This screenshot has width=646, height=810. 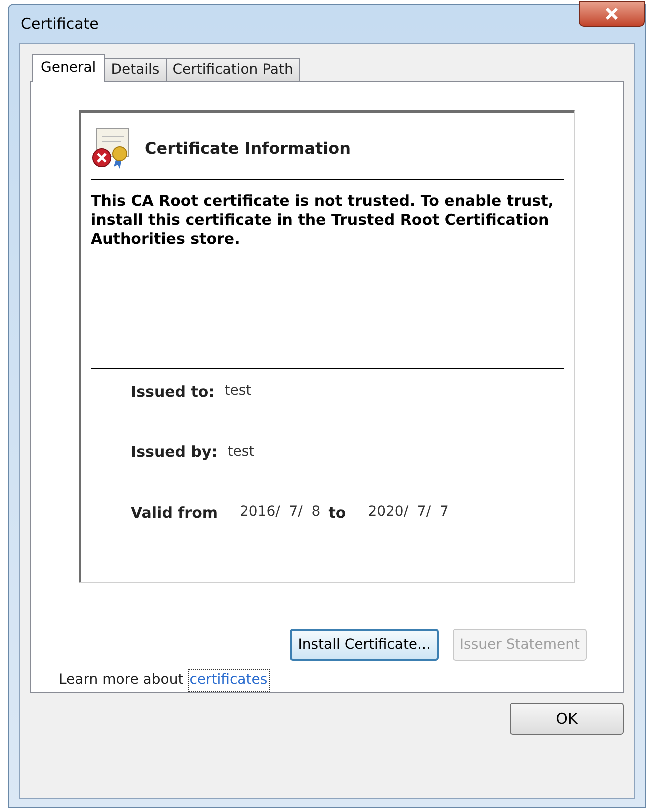 I want to click on date-value: 2020/ 7/ 7, so click(x=408, y=512).